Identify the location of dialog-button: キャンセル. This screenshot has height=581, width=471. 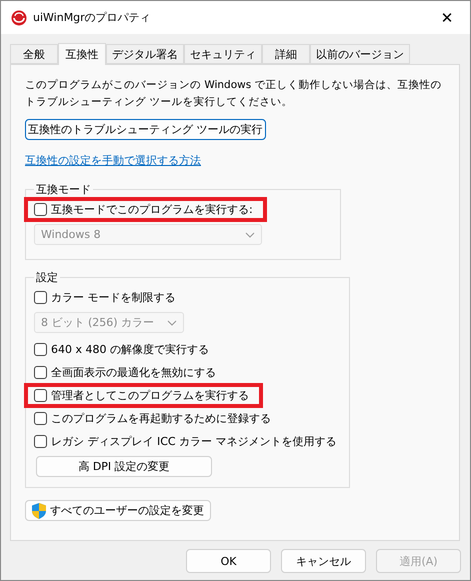
(323, 561).